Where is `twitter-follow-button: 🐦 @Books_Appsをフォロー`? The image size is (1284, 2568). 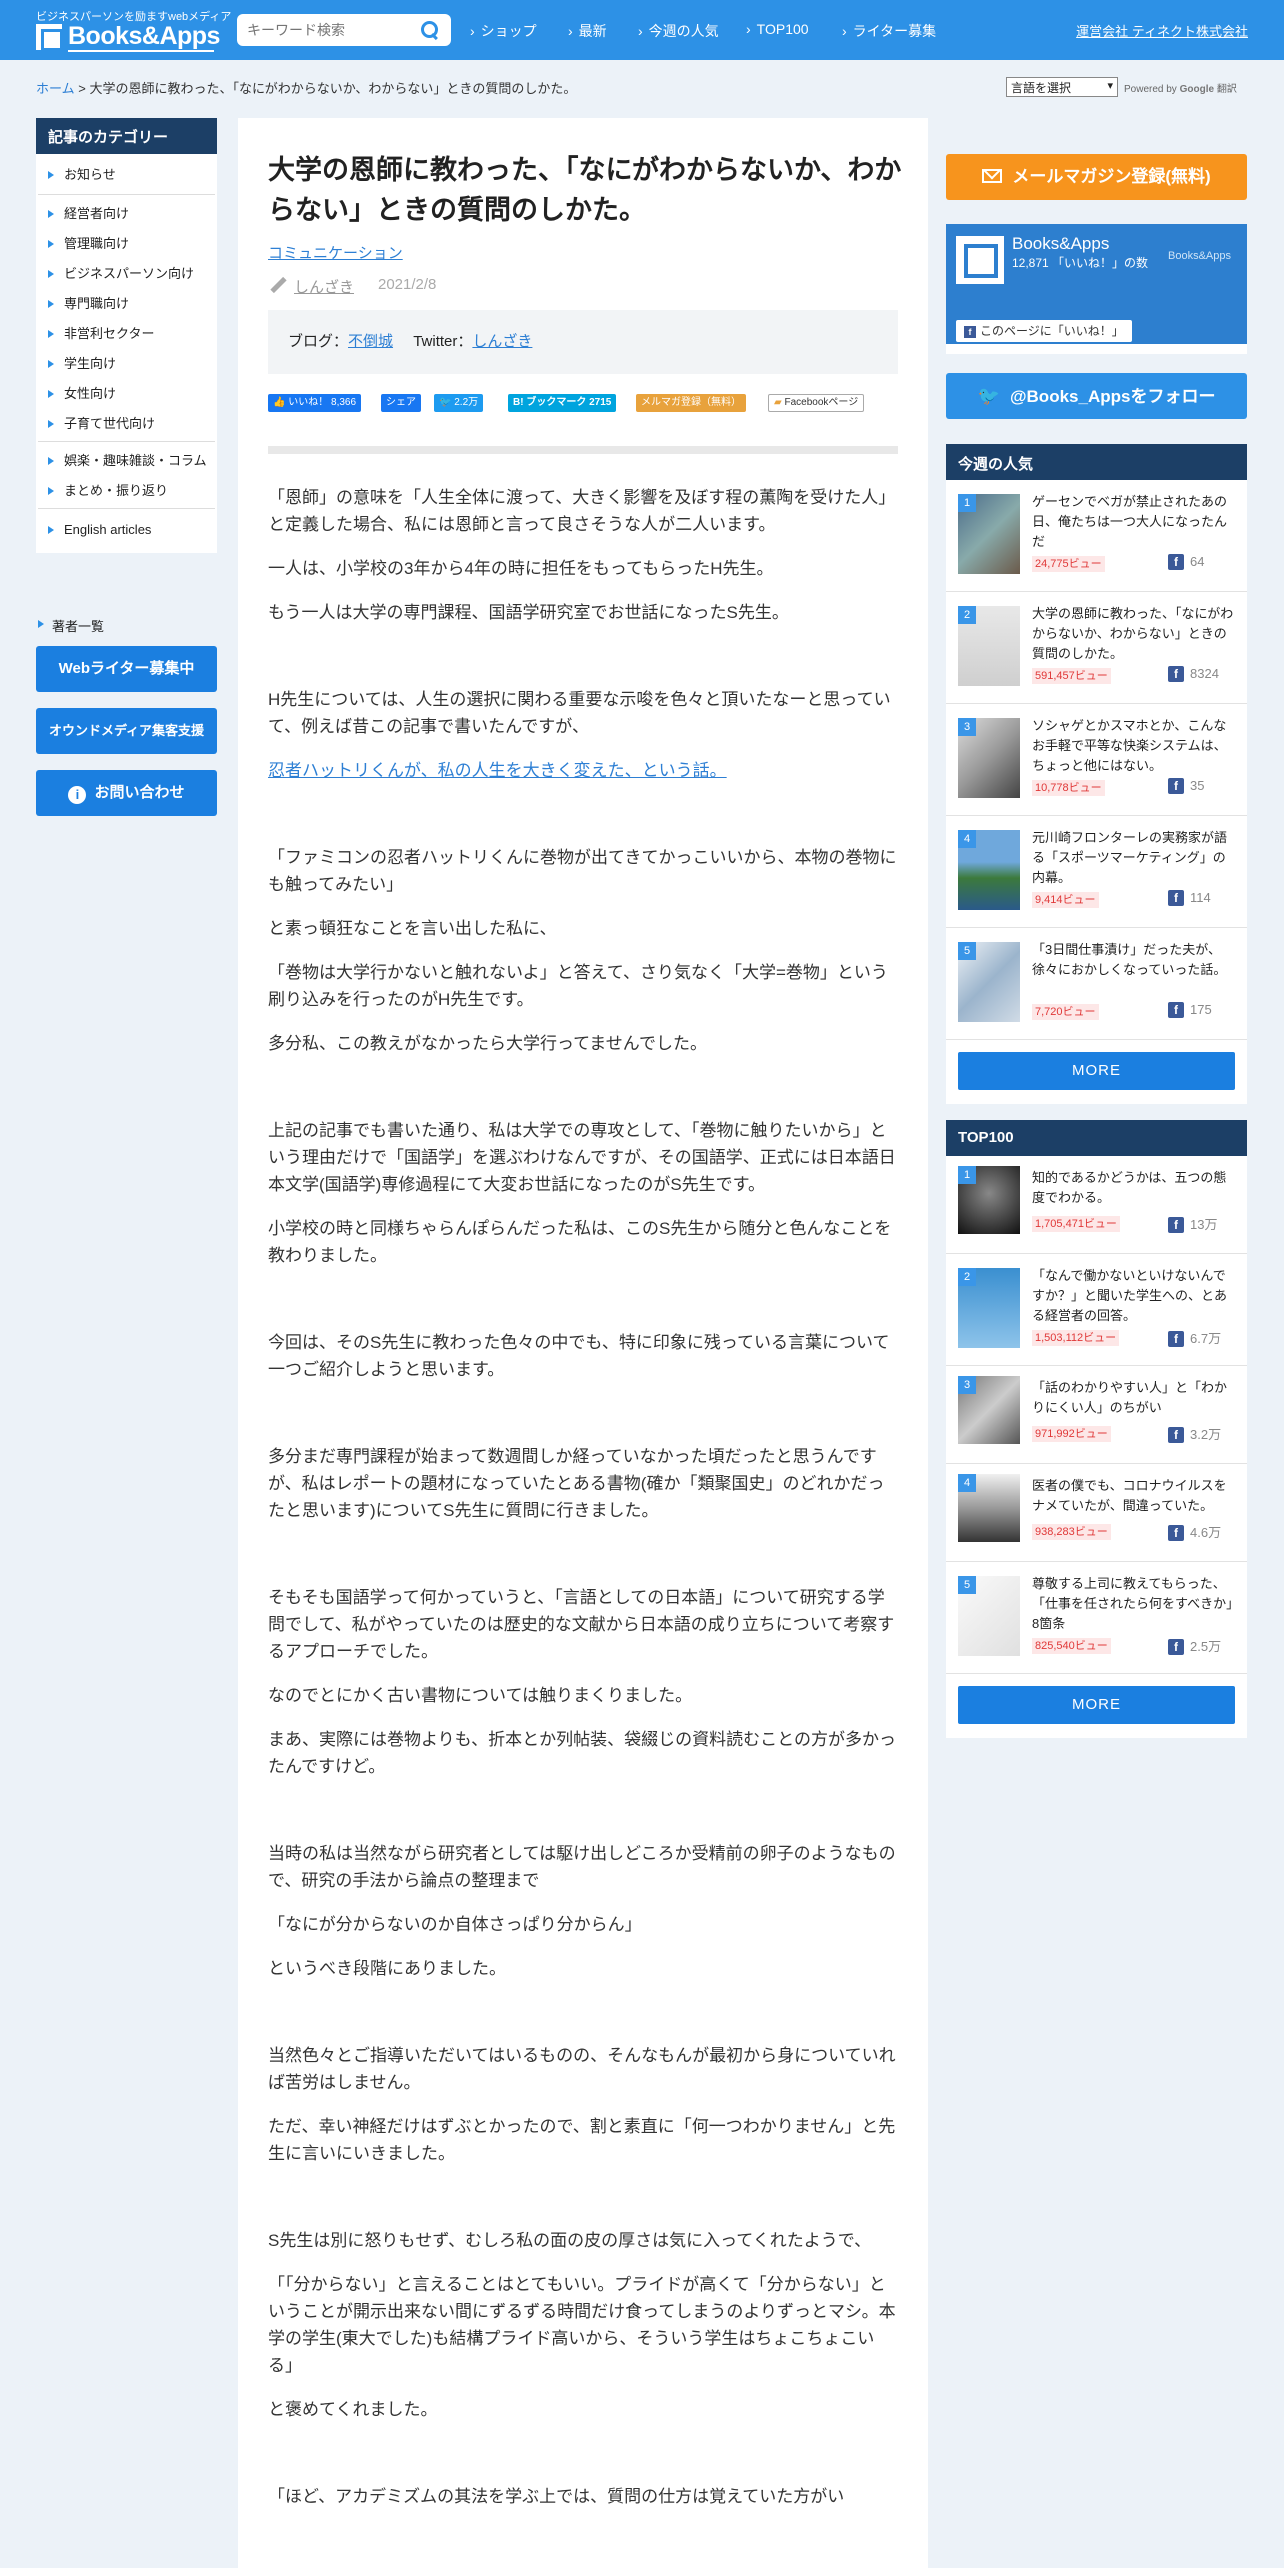
twitter-follow-button: 🐦 @Books_Appsをフォロー is located at coordinates (1096, 396).